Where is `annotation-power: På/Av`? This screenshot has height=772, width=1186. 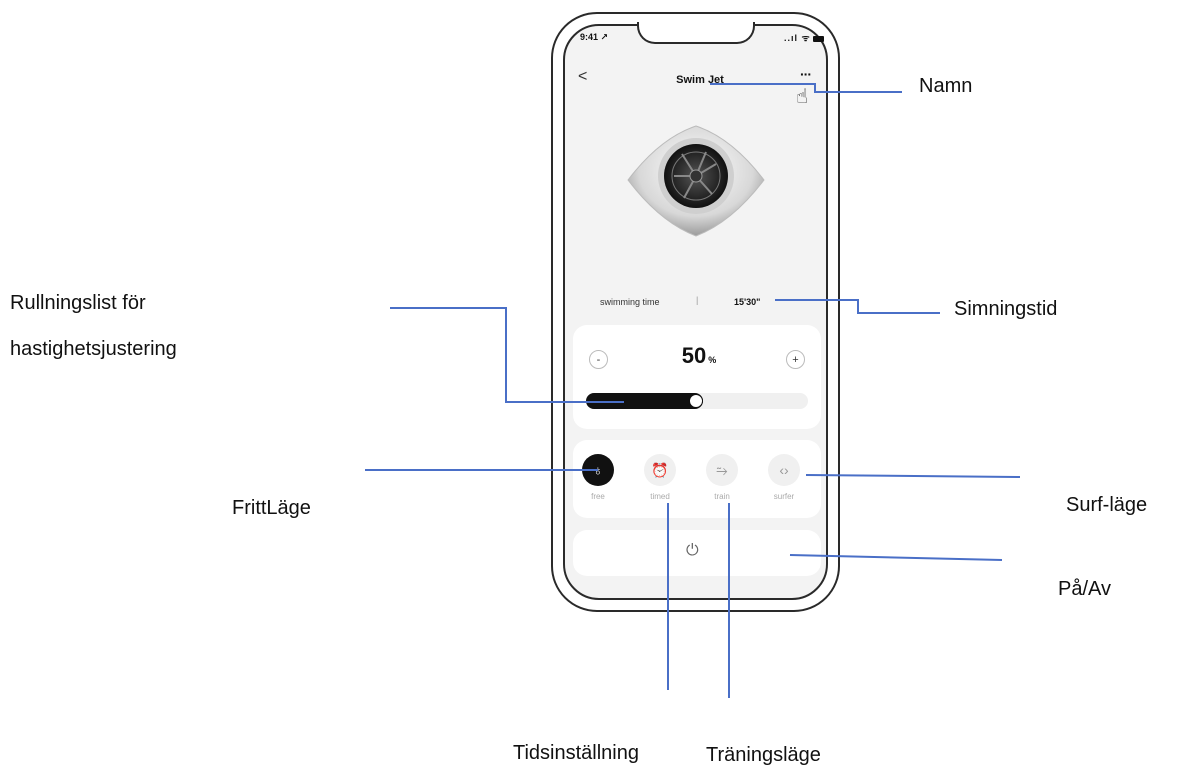 annotation-power: På/Av is located at coordinates (1084, 589).